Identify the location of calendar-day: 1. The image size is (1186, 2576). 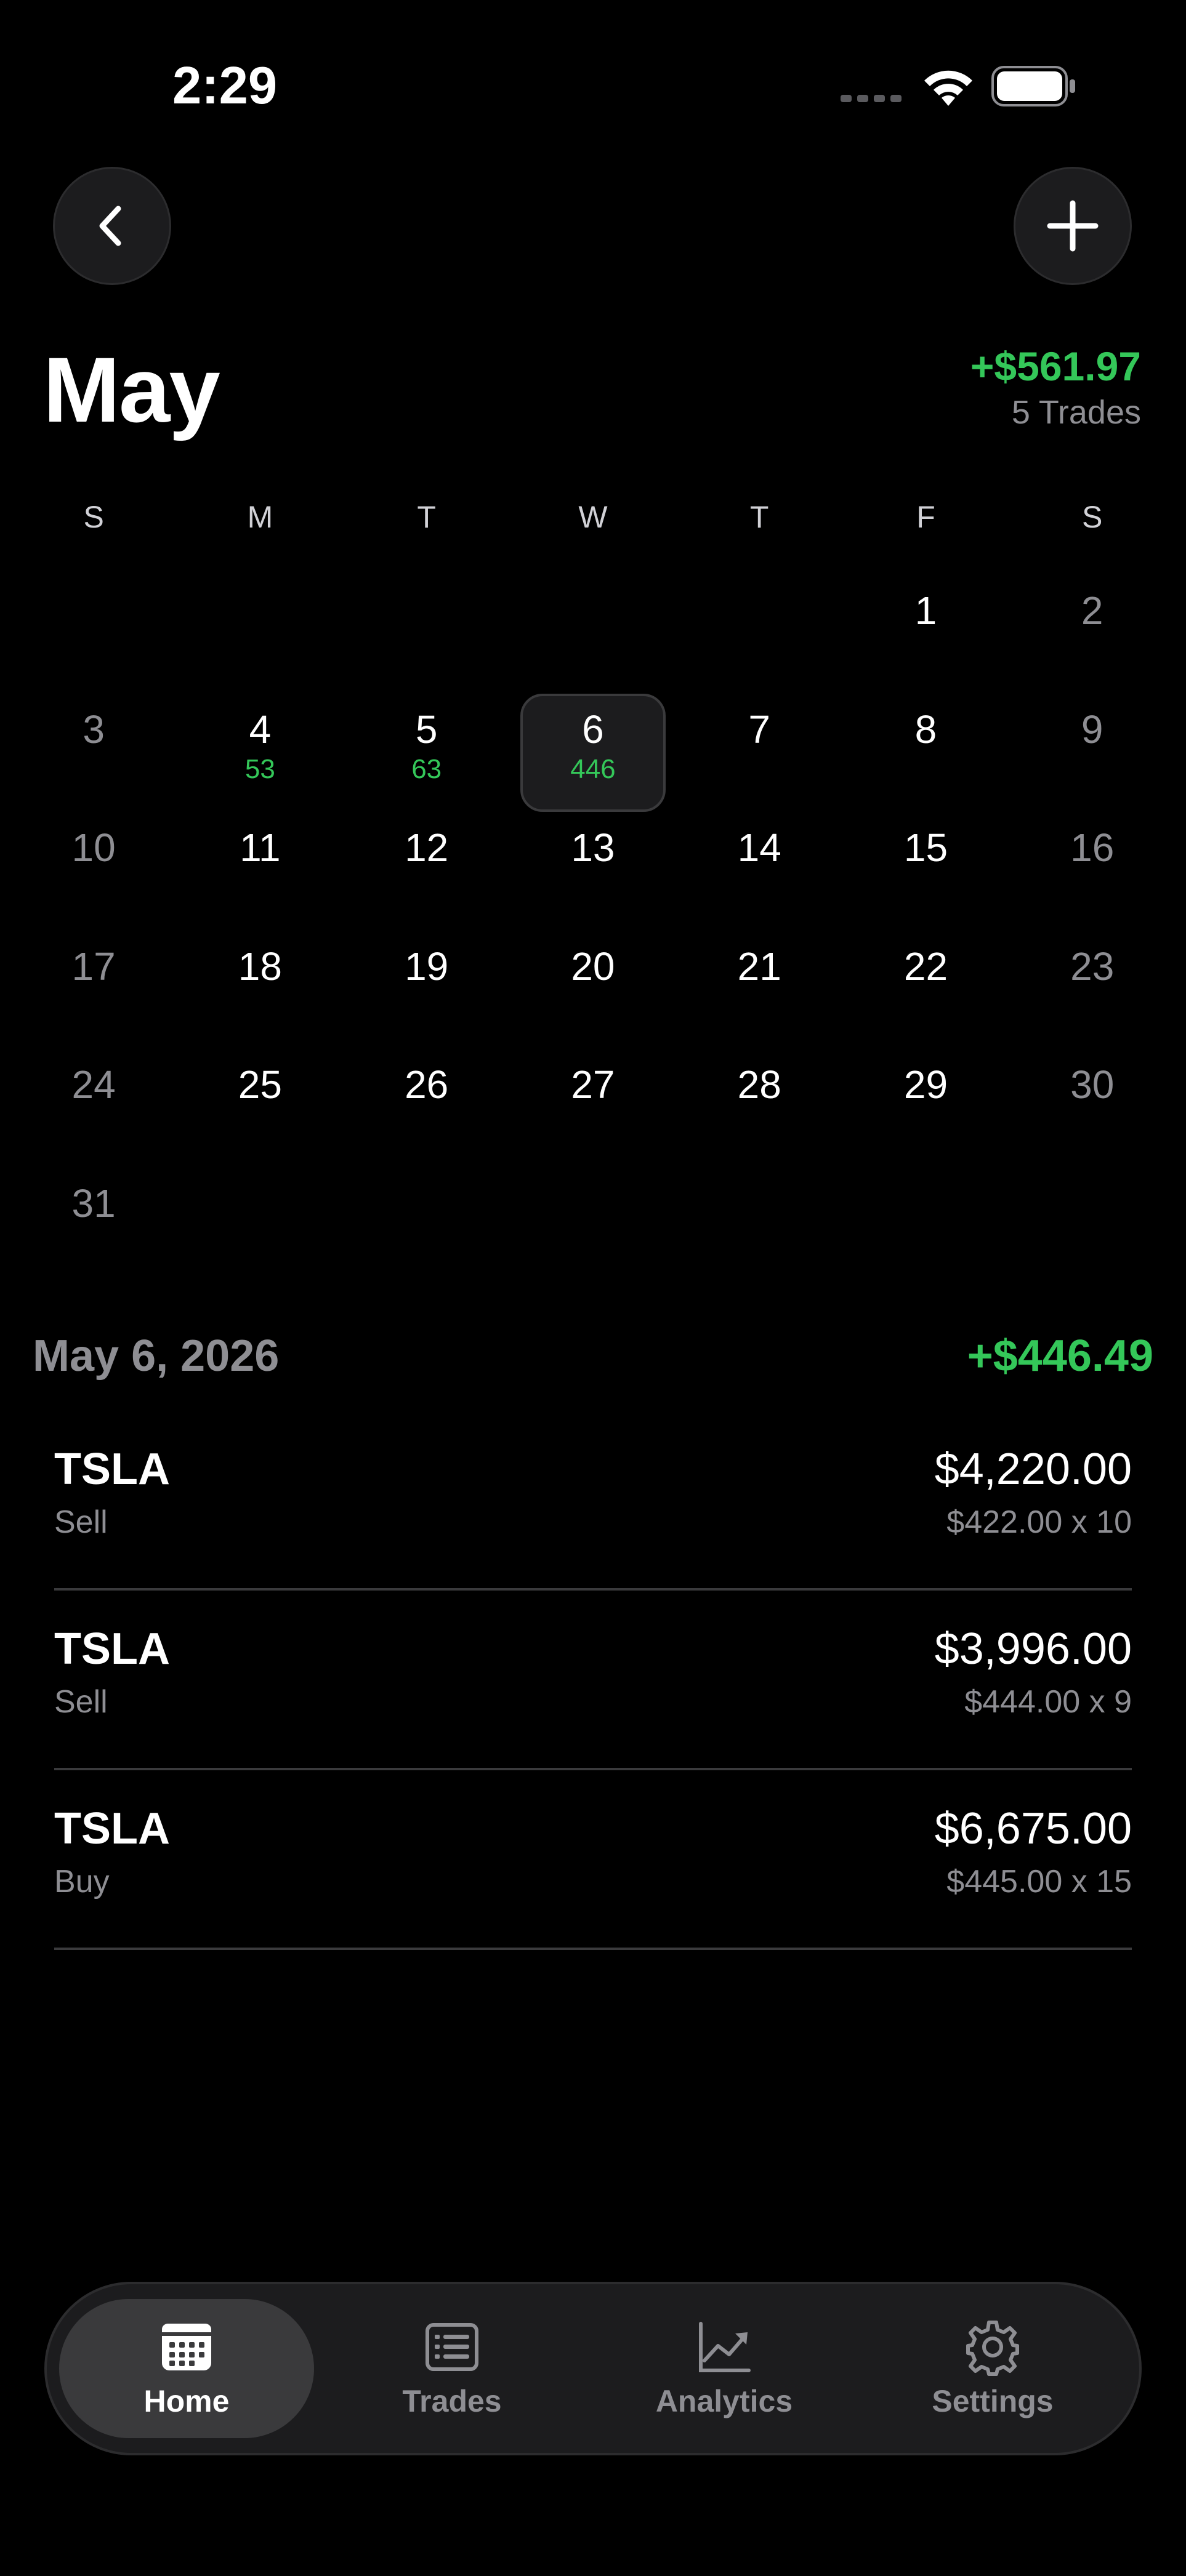
(925, 635).